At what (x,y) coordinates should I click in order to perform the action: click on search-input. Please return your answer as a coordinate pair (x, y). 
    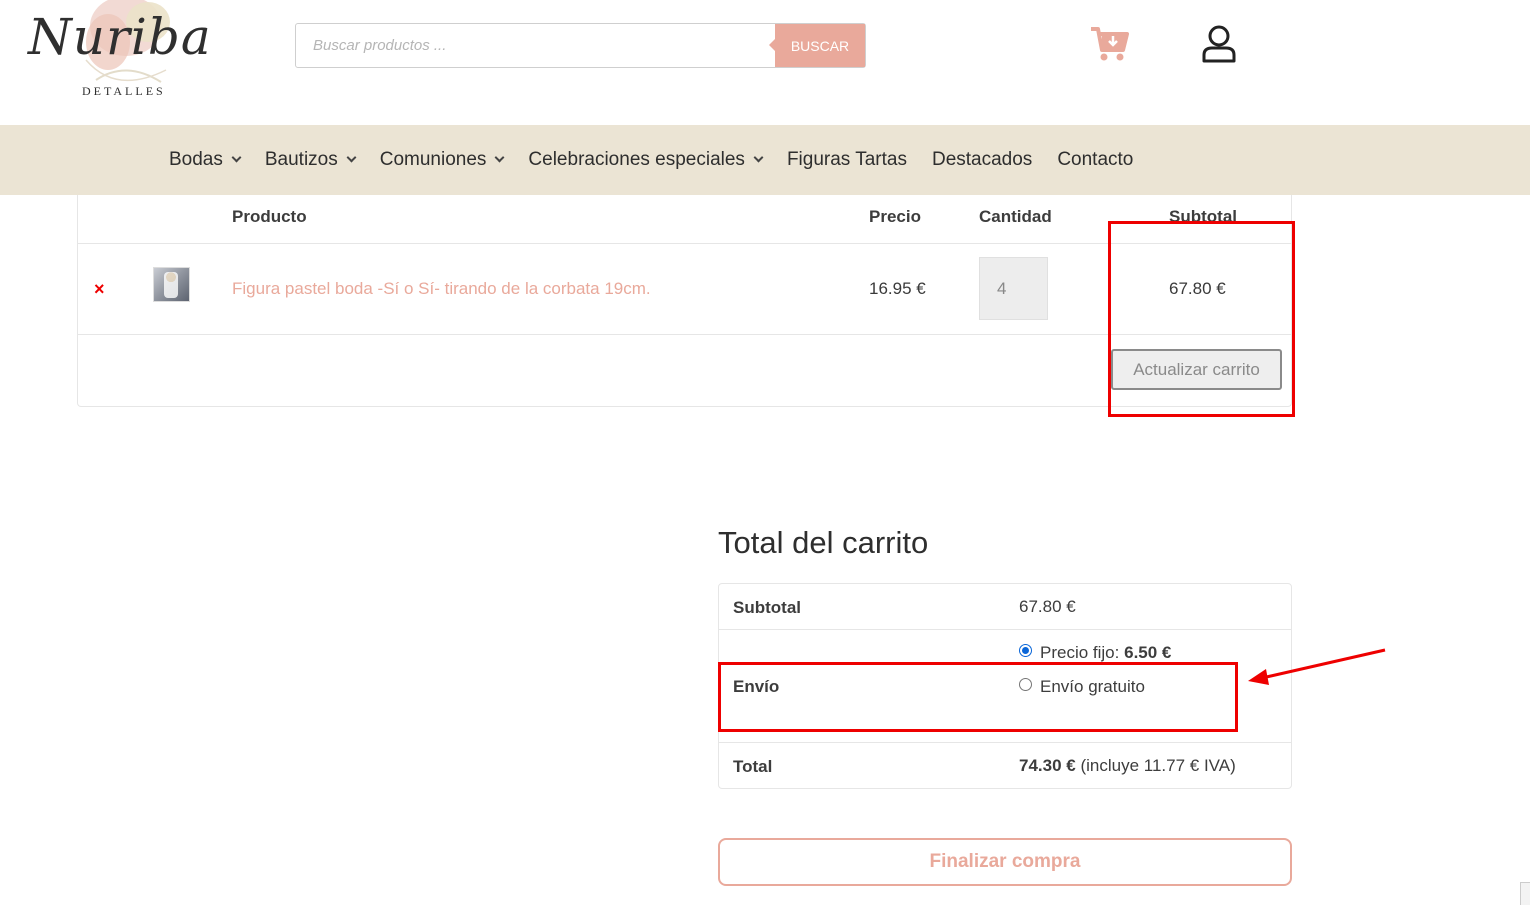
    Looking at the image, I should click on (535, 45).